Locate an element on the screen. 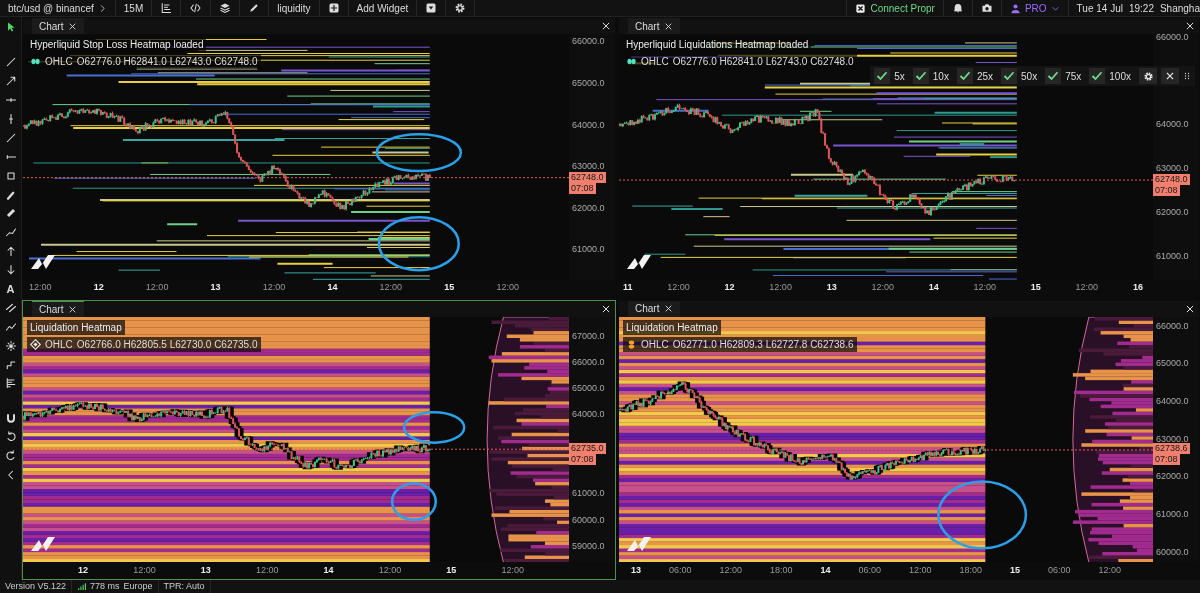  step-icon is located at coordinates (10, 364).